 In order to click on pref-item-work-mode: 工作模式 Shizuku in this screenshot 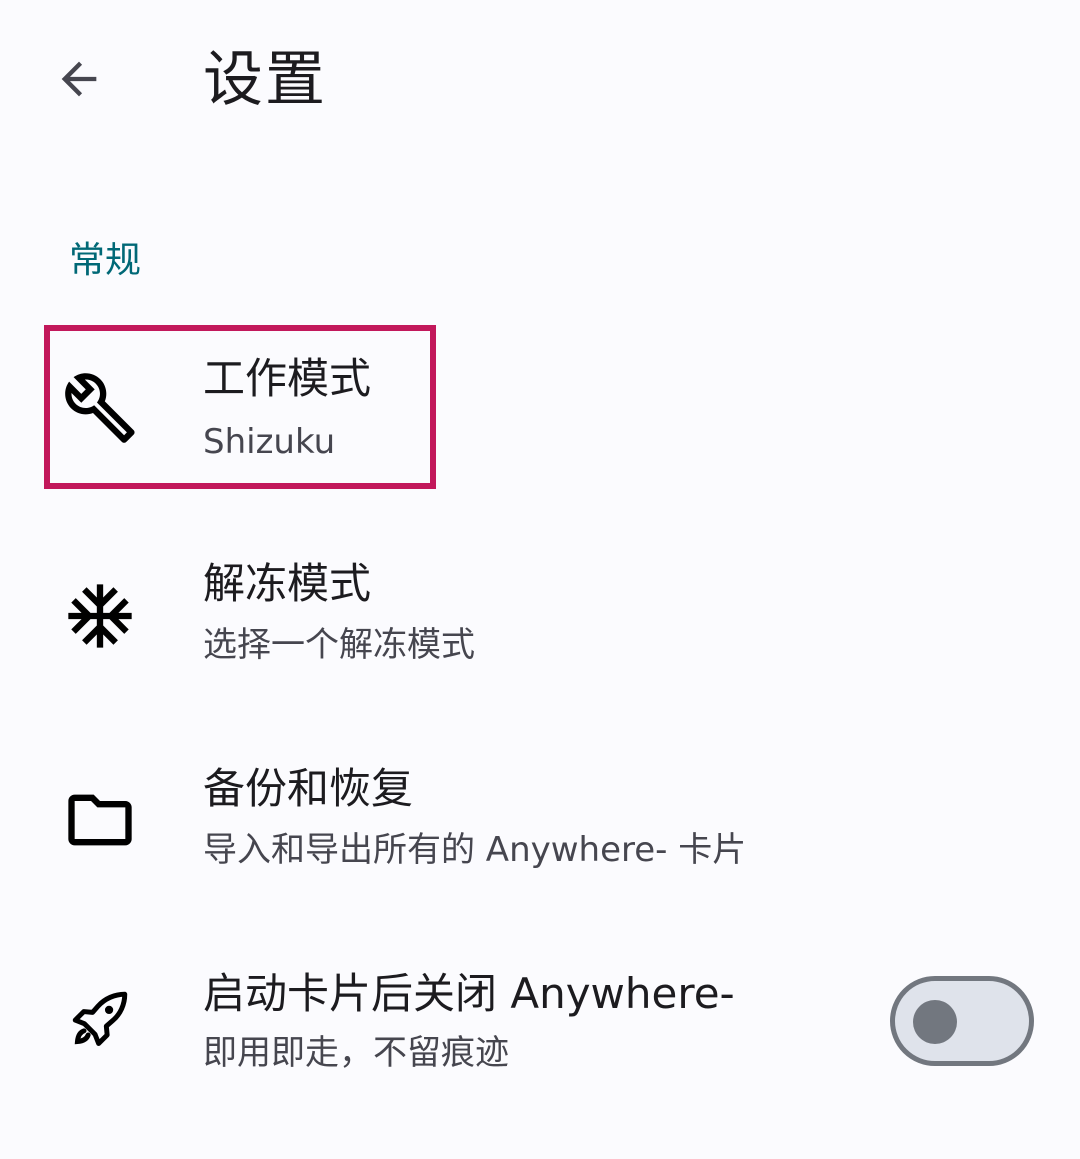, I will do `click(540, 405)`.